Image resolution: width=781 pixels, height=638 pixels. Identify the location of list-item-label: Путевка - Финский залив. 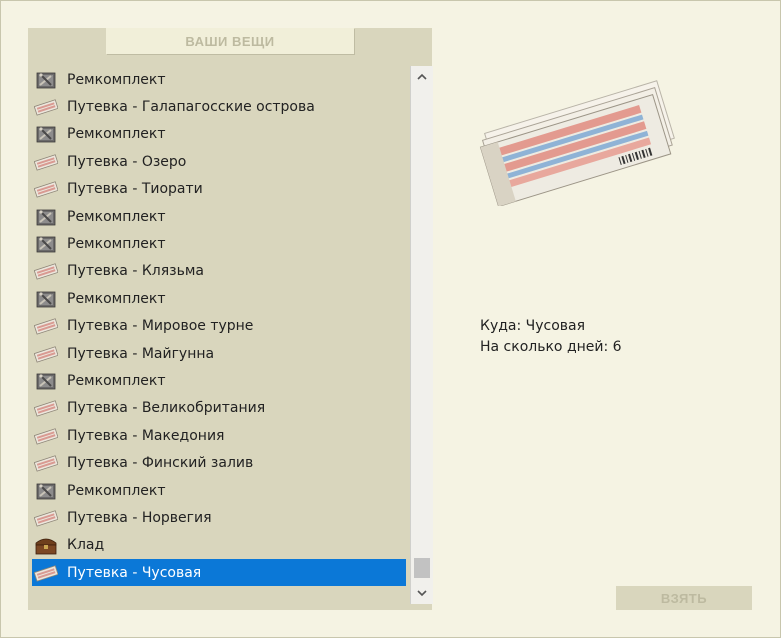
(160, 463).